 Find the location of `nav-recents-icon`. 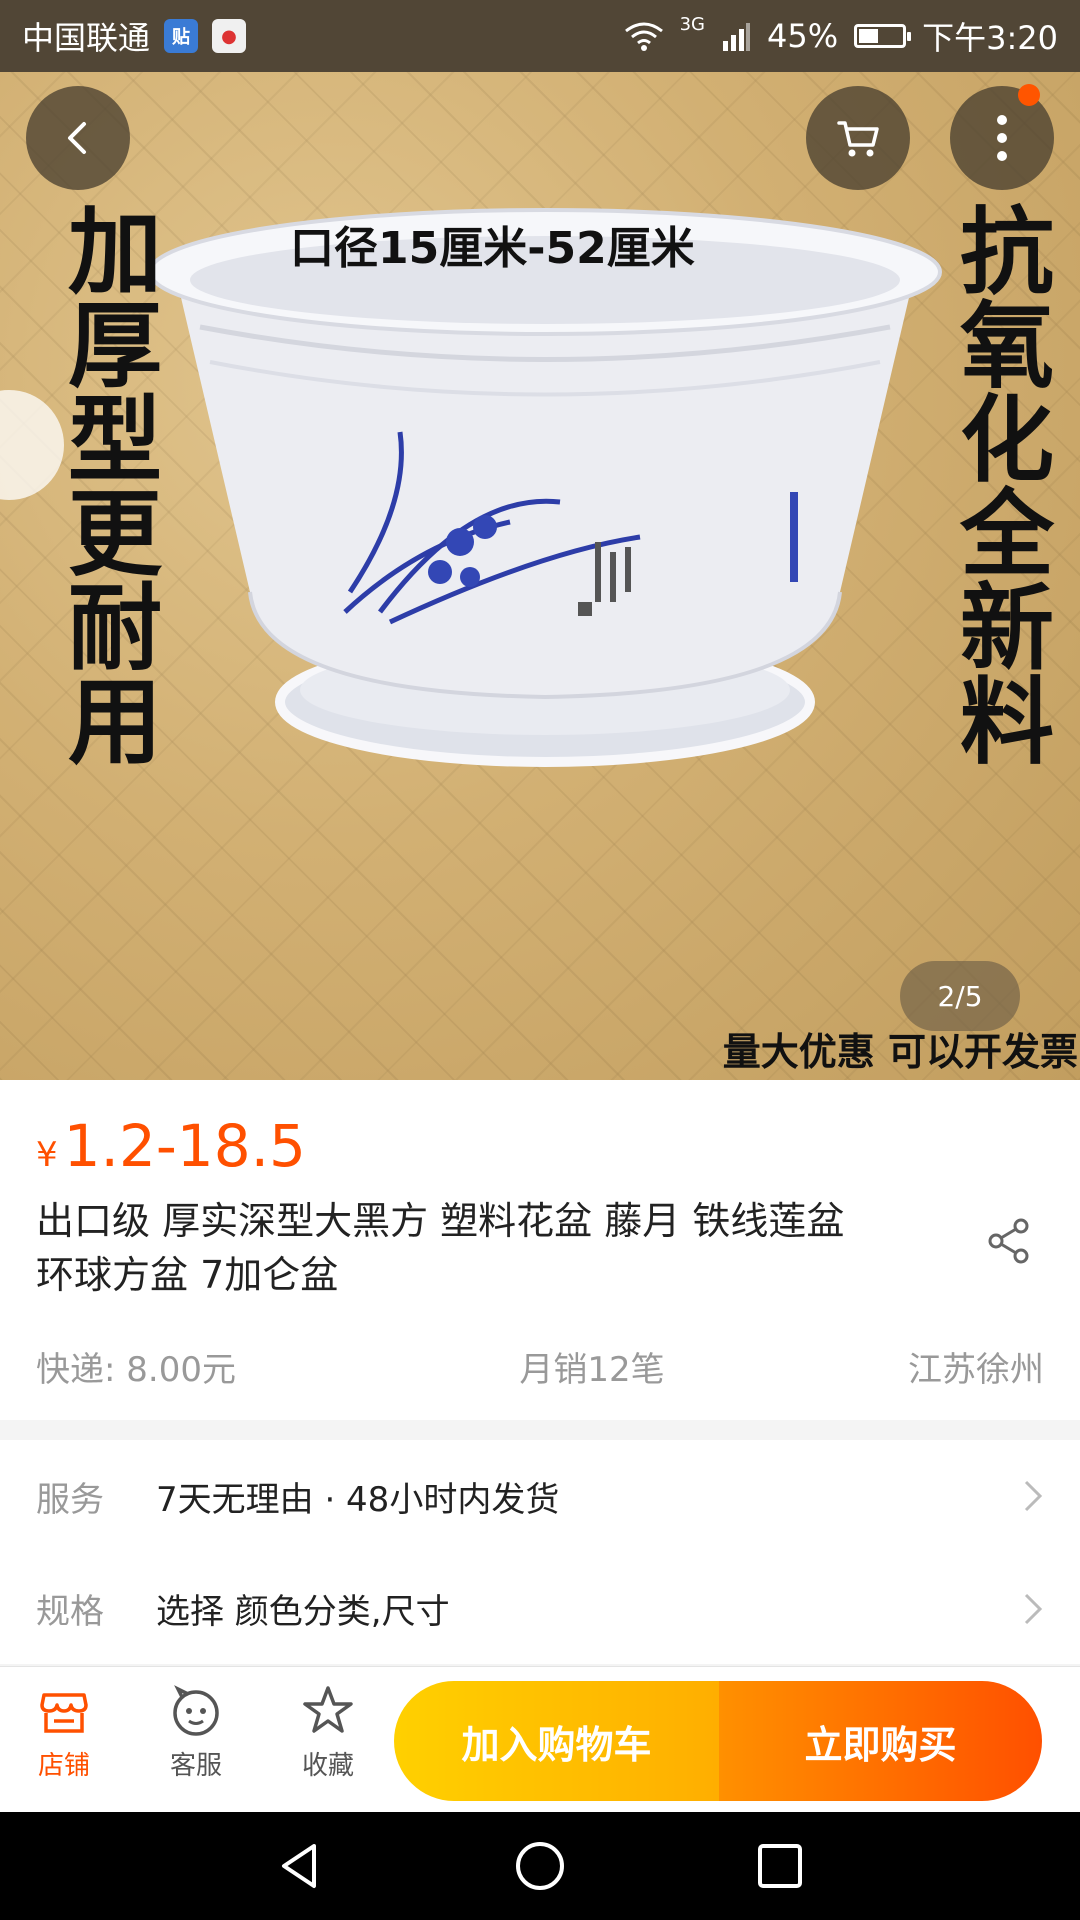

nav-recents-icon is located at coordinates (780, 1866).